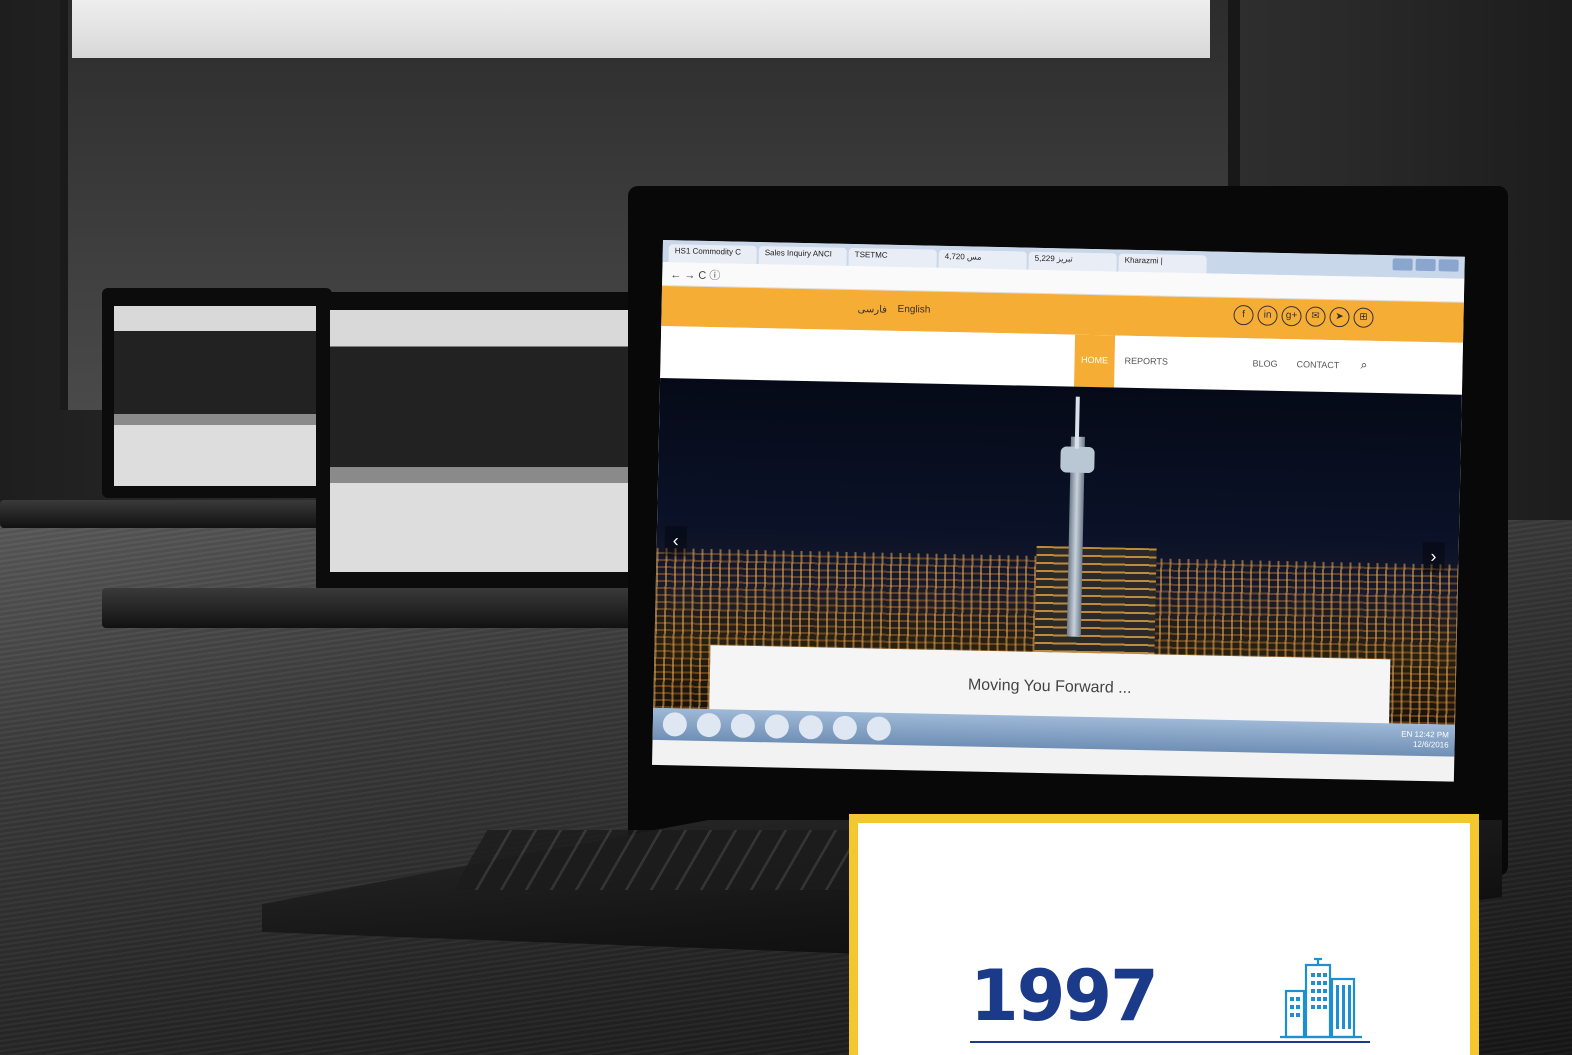  Describe the element at coordinates (872, 310) in the screenshot. I see `language-farsi-link: فارسی` at that location.